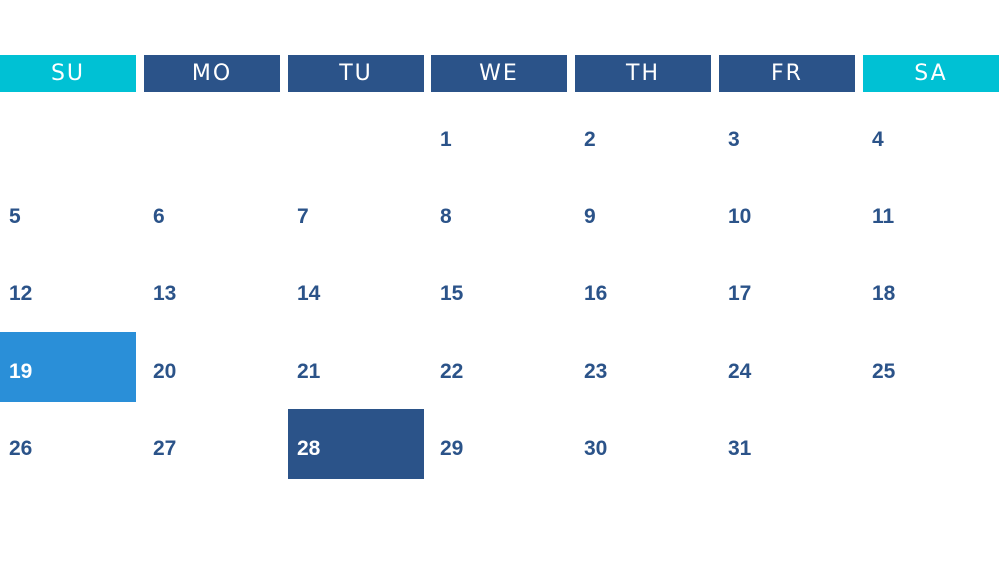  Describe the element at coordinates (499, 135) in the screenshot. I see `date-cell-1: 1` at that location.